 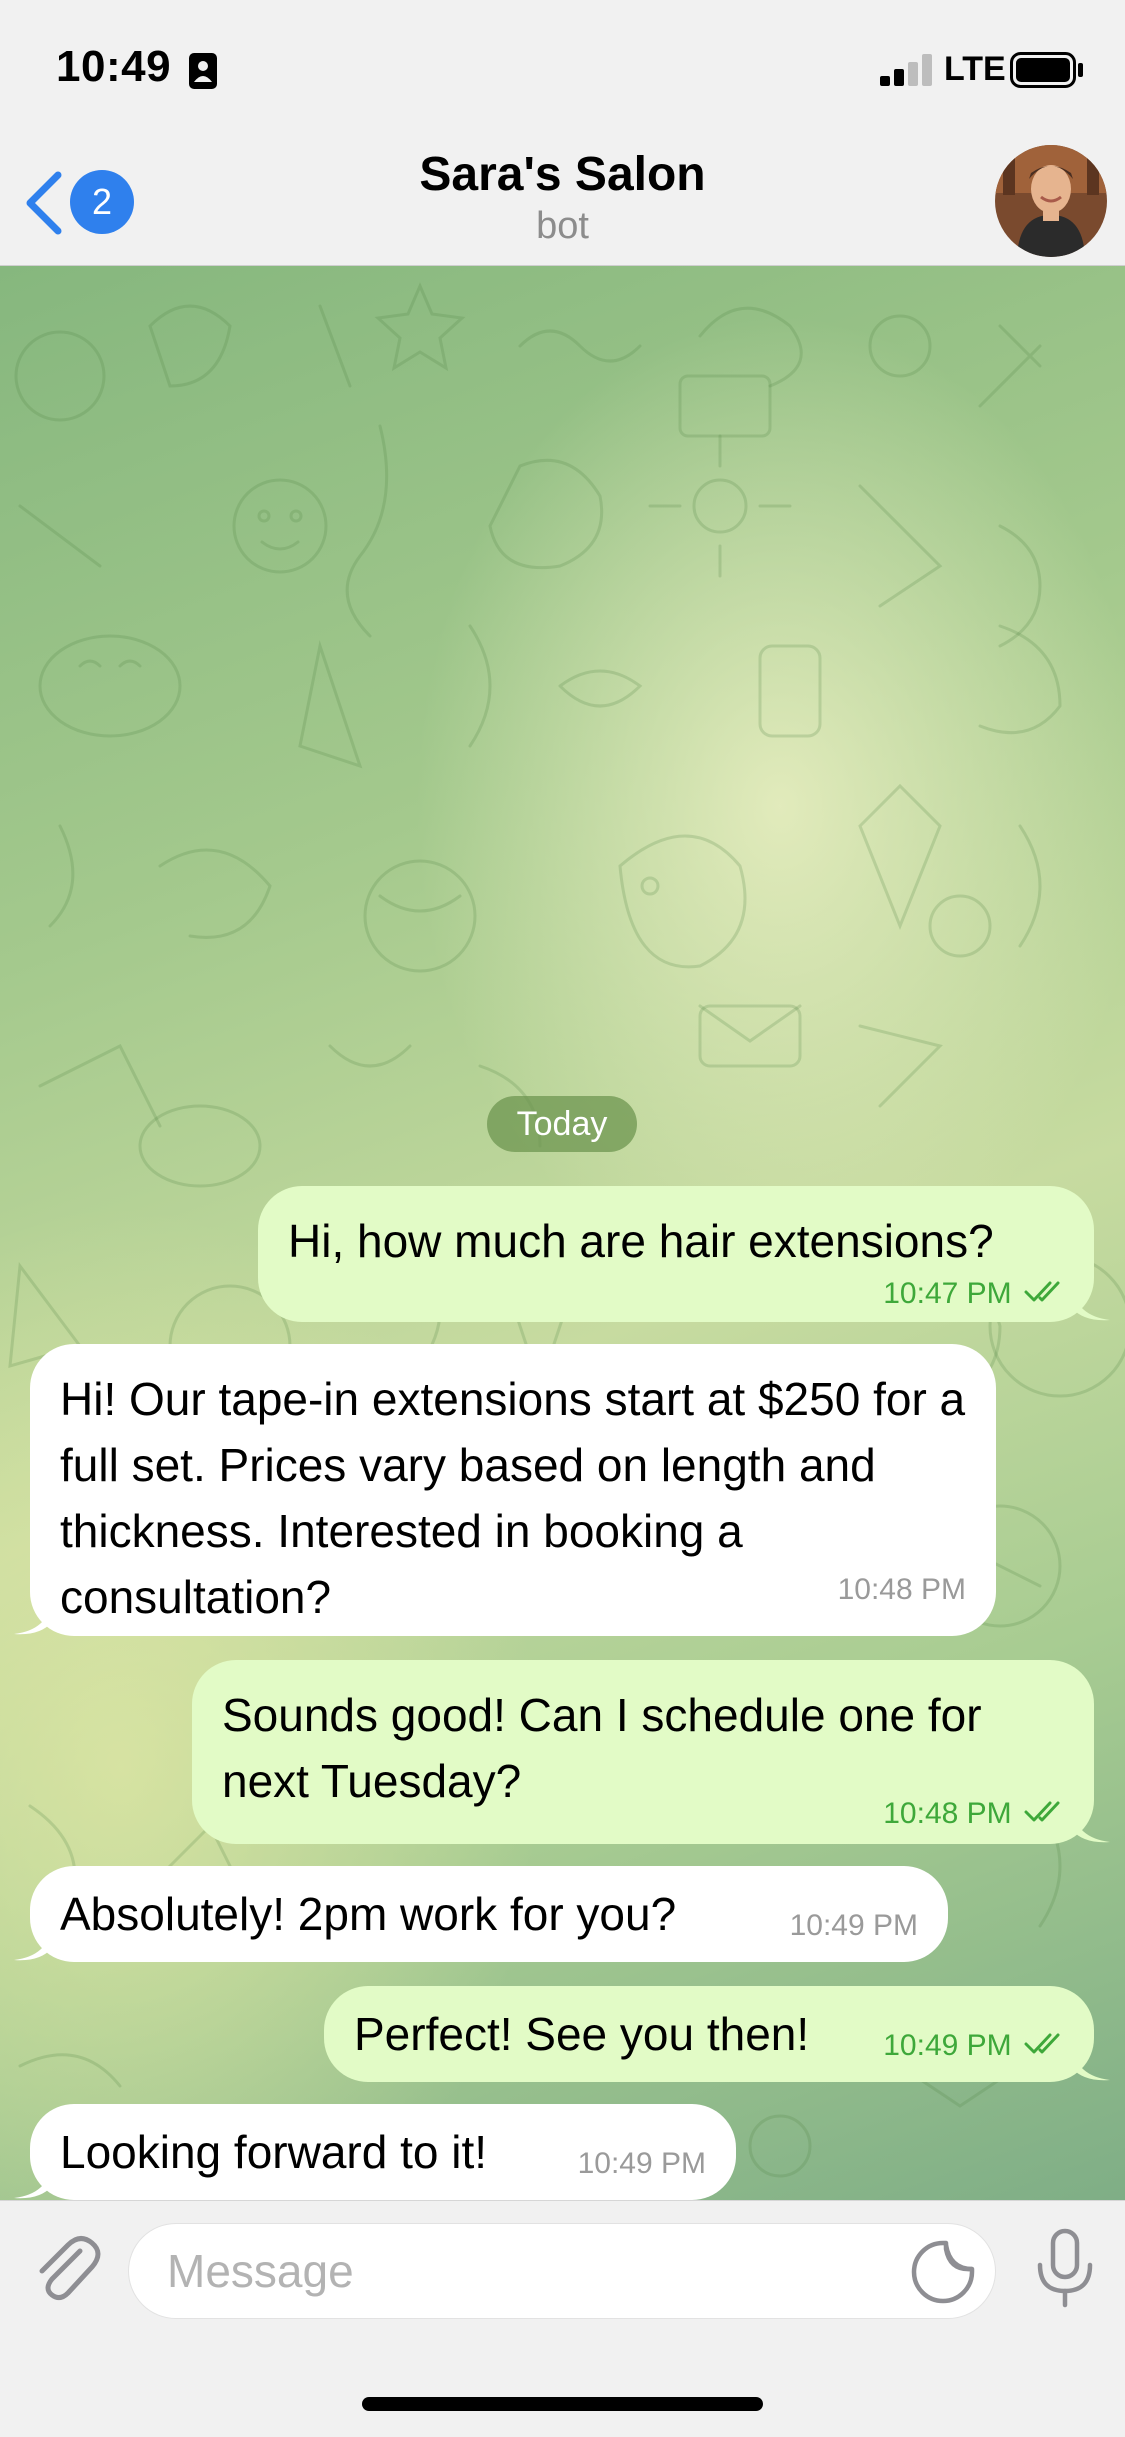 I want to click on status-time: 10:49, so click(x=114, y=66).